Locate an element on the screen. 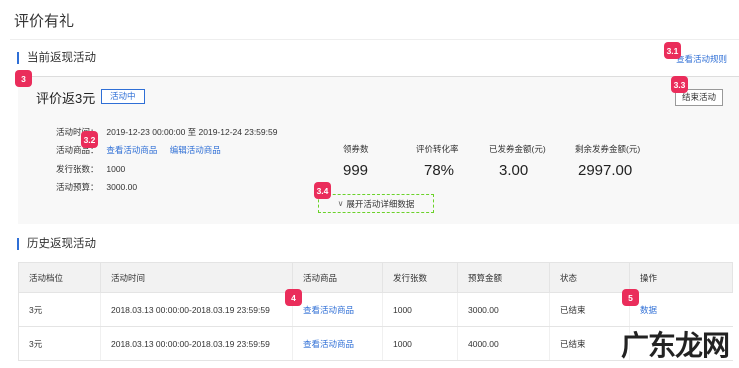  title-divider is located at coordinates (374, 39).